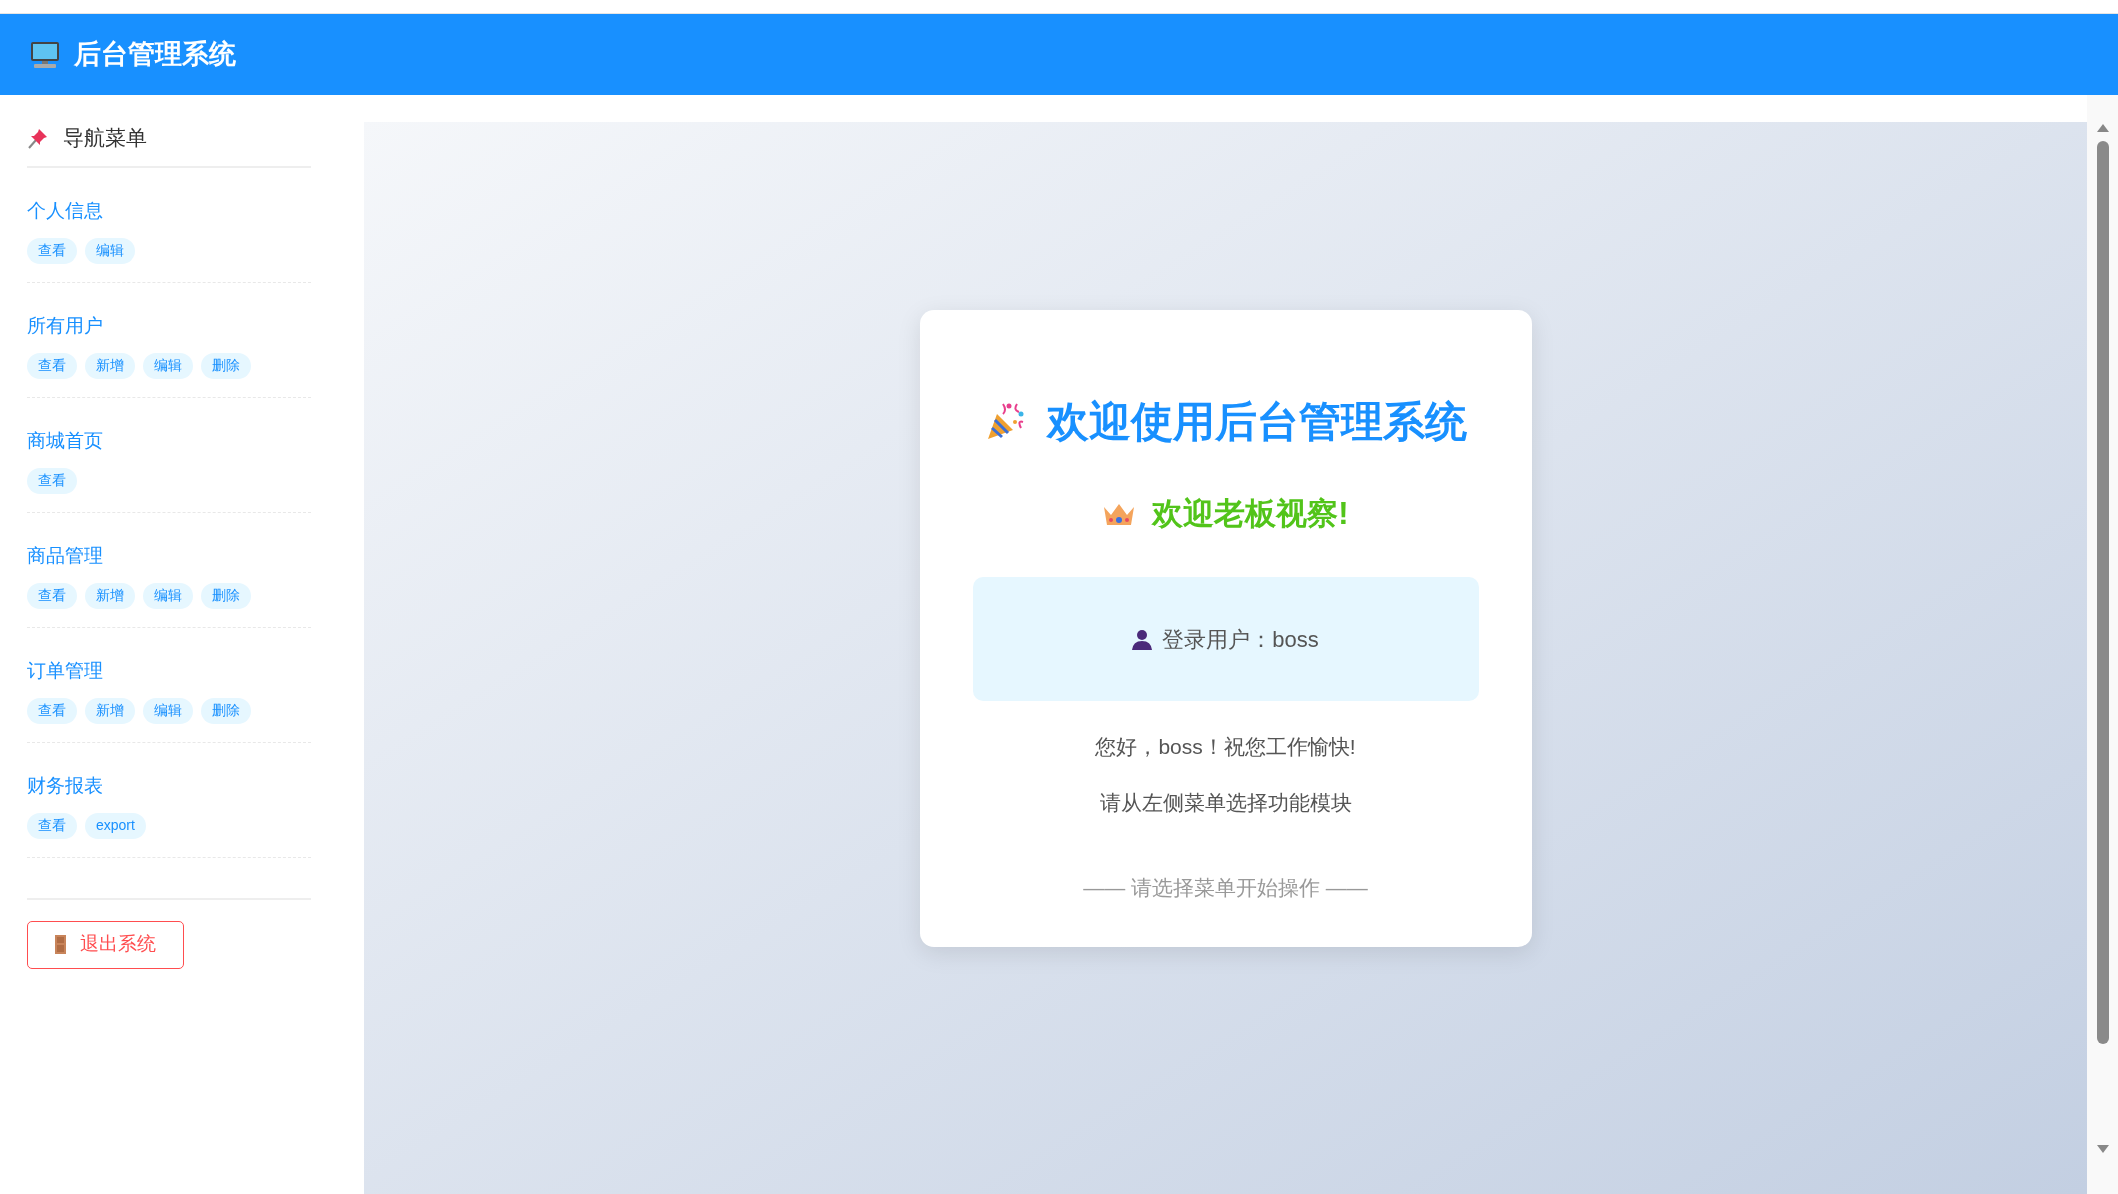 The width and height of the screenshot is (2118, 1194). I want to click on monitor-icon, so click(45, 54).